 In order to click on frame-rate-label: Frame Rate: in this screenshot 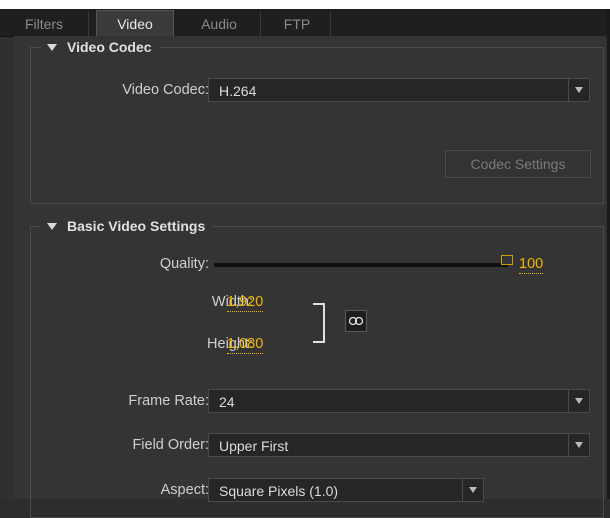, I will do `click(168, 401)`.